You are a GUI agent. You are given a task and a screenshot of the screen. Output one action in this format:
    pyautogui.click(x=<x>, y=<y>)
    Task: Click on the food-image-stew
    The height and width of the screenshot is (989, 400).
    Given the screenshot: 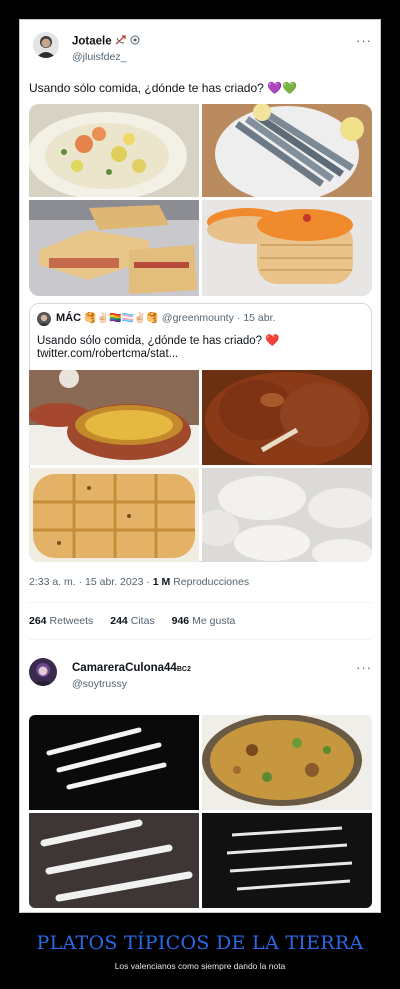 What is the action you would take?
    pyautogui.click(x=114, y=150)
    